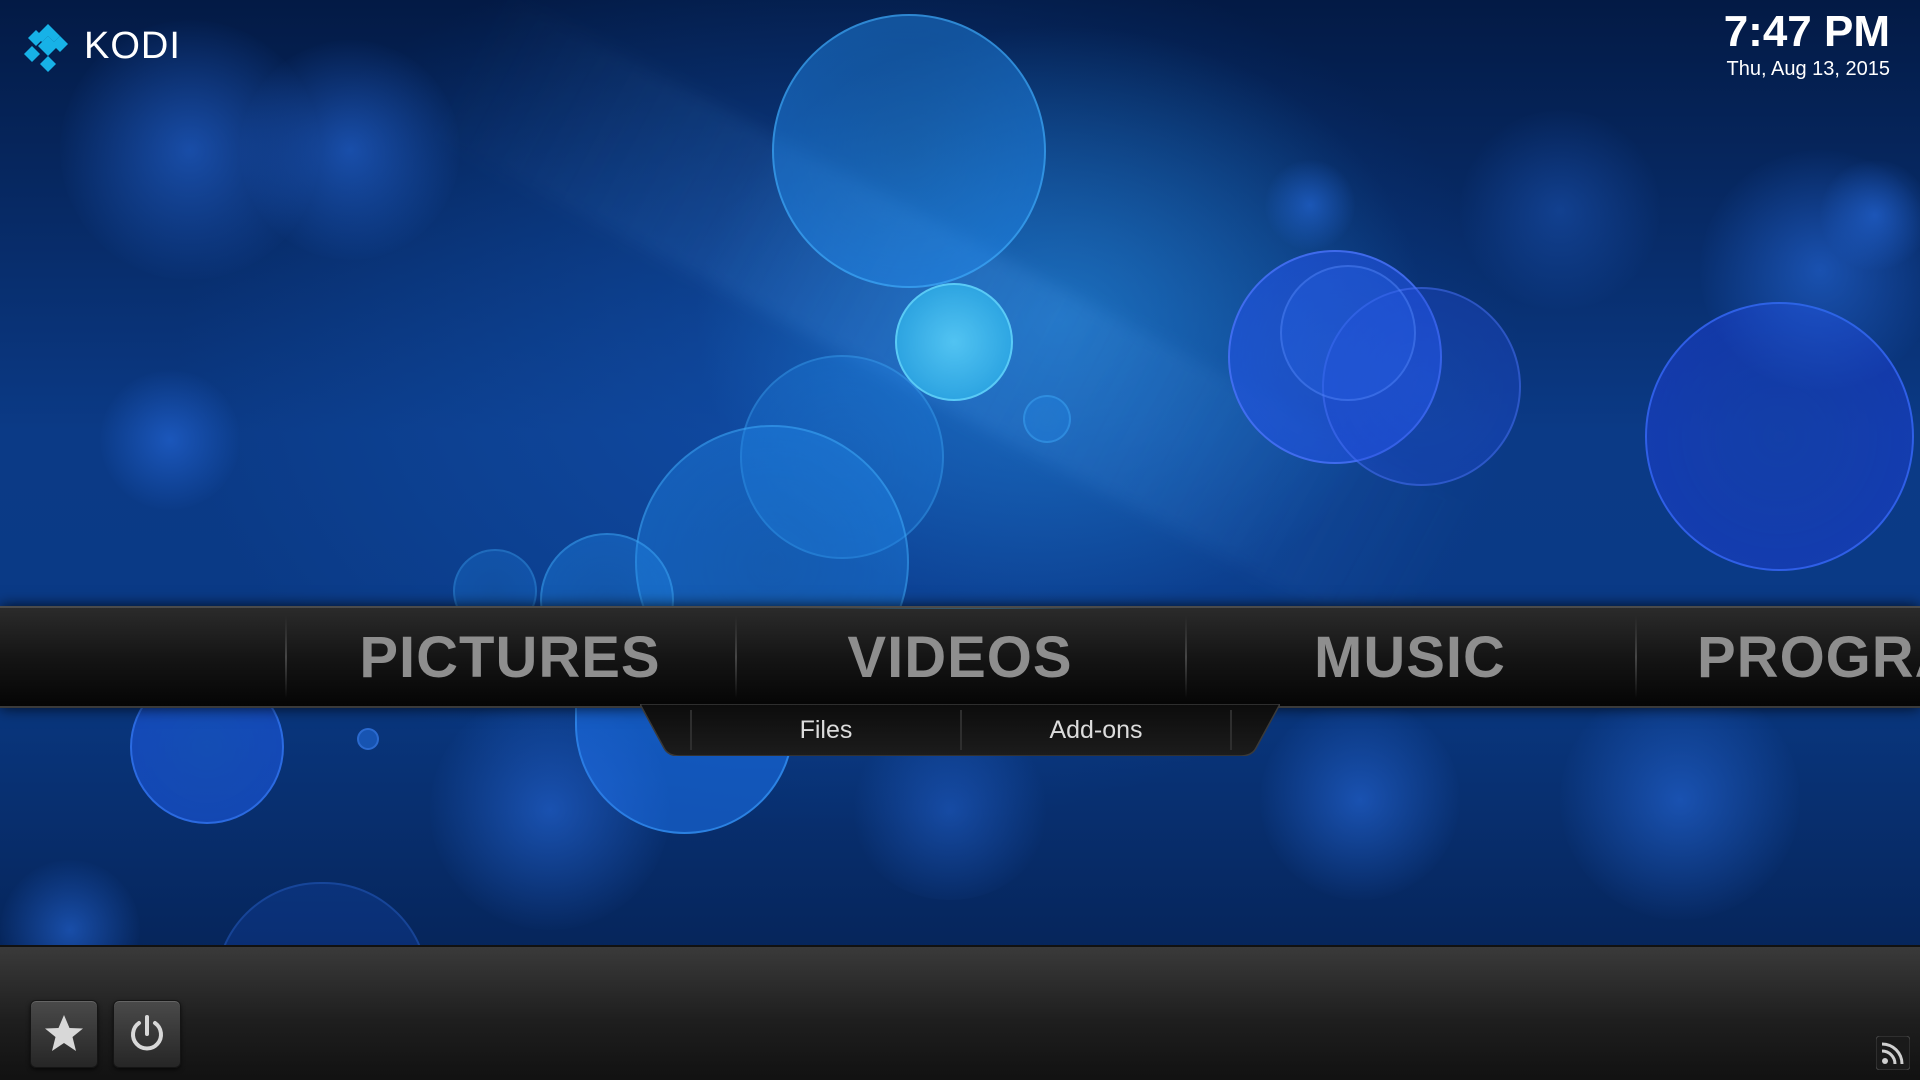  Describe the element at coordinates (1777, 657) in the screenshot. I see `main-menu-item-programs: PROGRA` at that location.